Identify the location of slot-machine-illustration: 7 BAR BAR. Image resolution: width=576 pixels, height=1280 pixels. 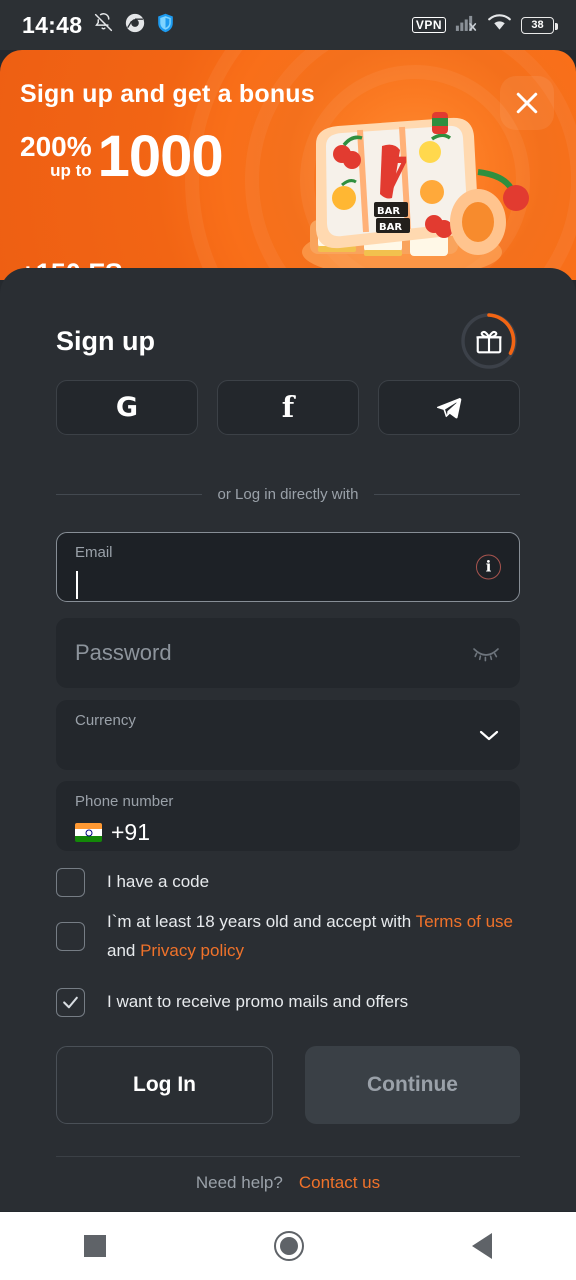
(415, 195).